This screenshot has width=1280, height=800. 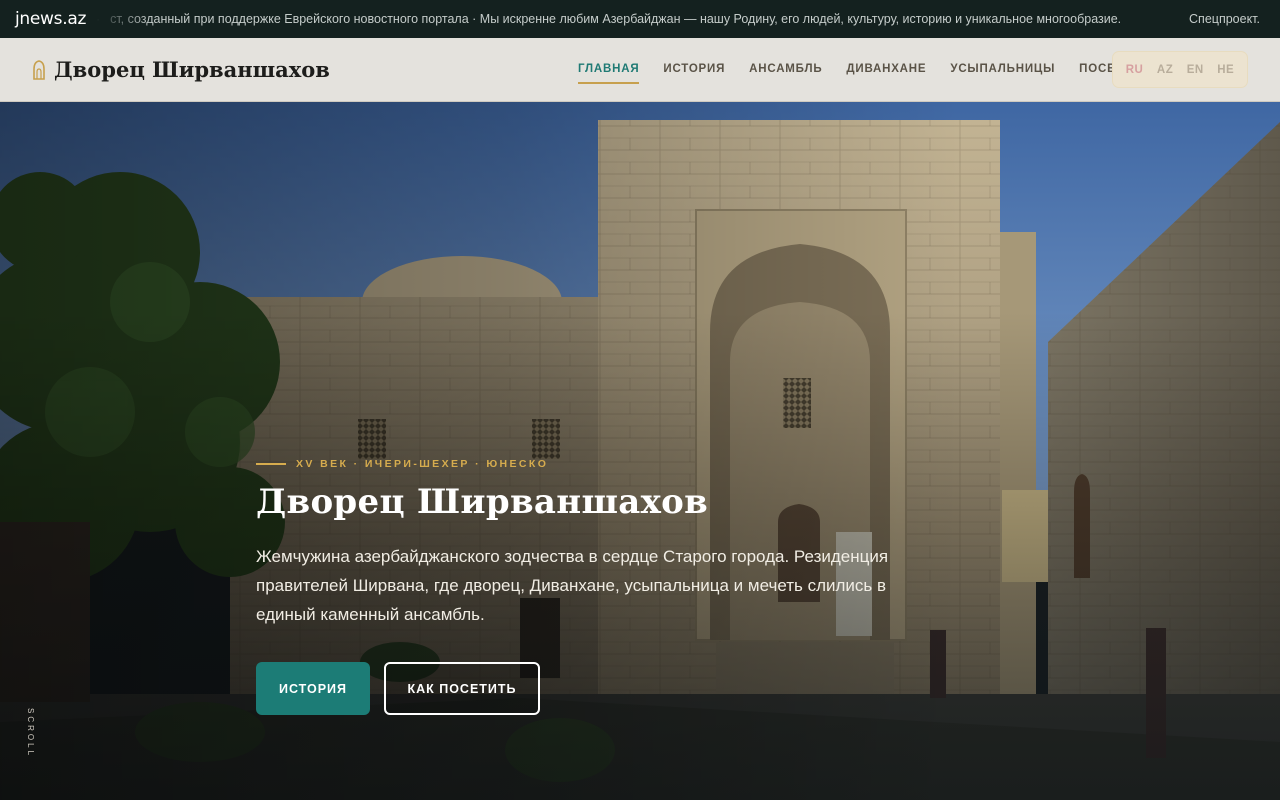 I want to click on brand: Дворец Ширваншахов, so click(x=165, y=69).